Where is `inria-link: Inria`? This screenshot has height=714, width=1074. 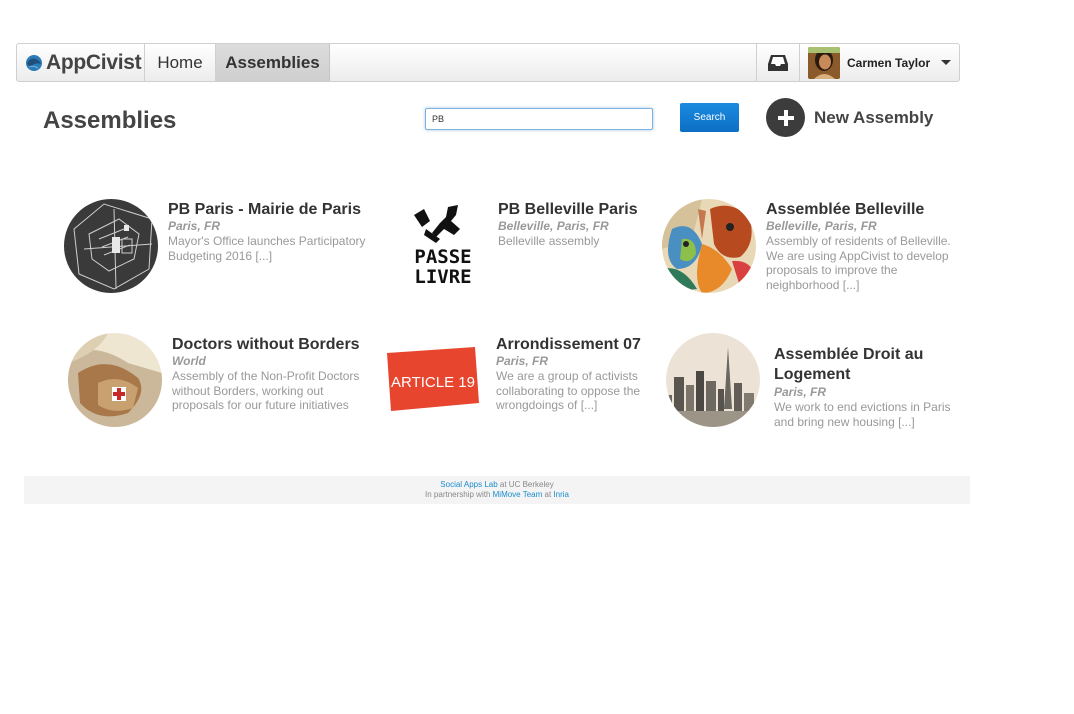
inria-link: Inria is located at coordinates (561, 494).